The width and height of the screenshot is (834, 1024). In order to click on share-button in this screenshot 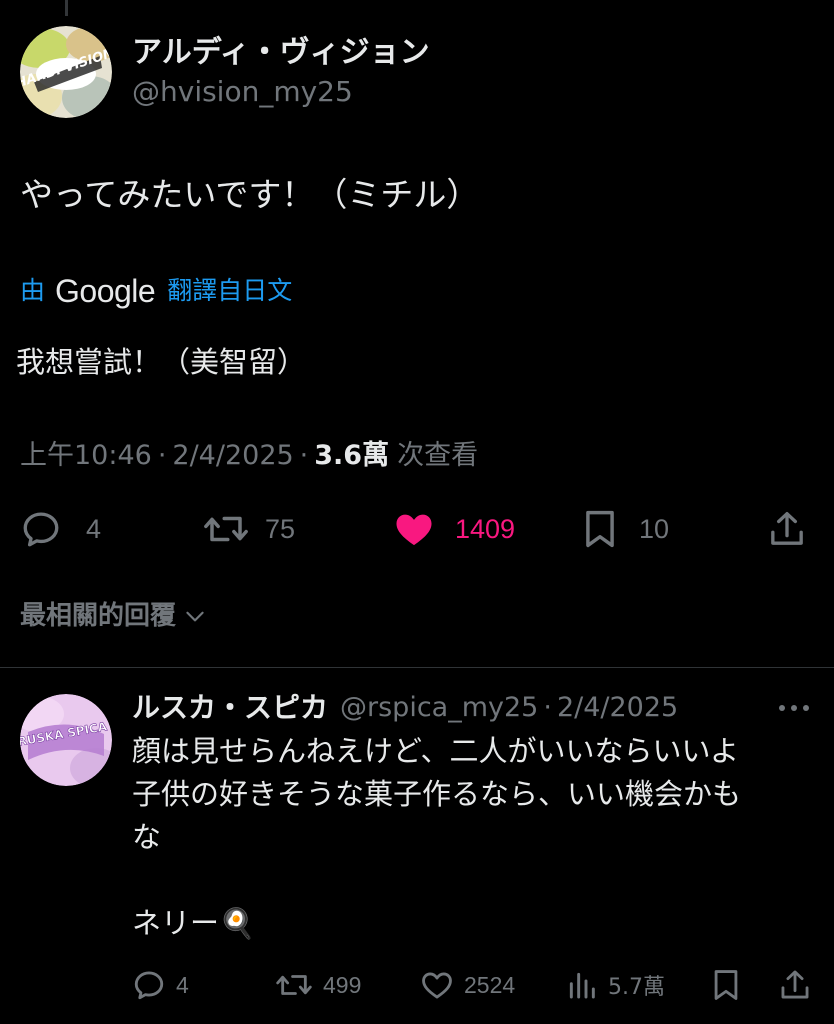, I will do `click(787, 529)`.